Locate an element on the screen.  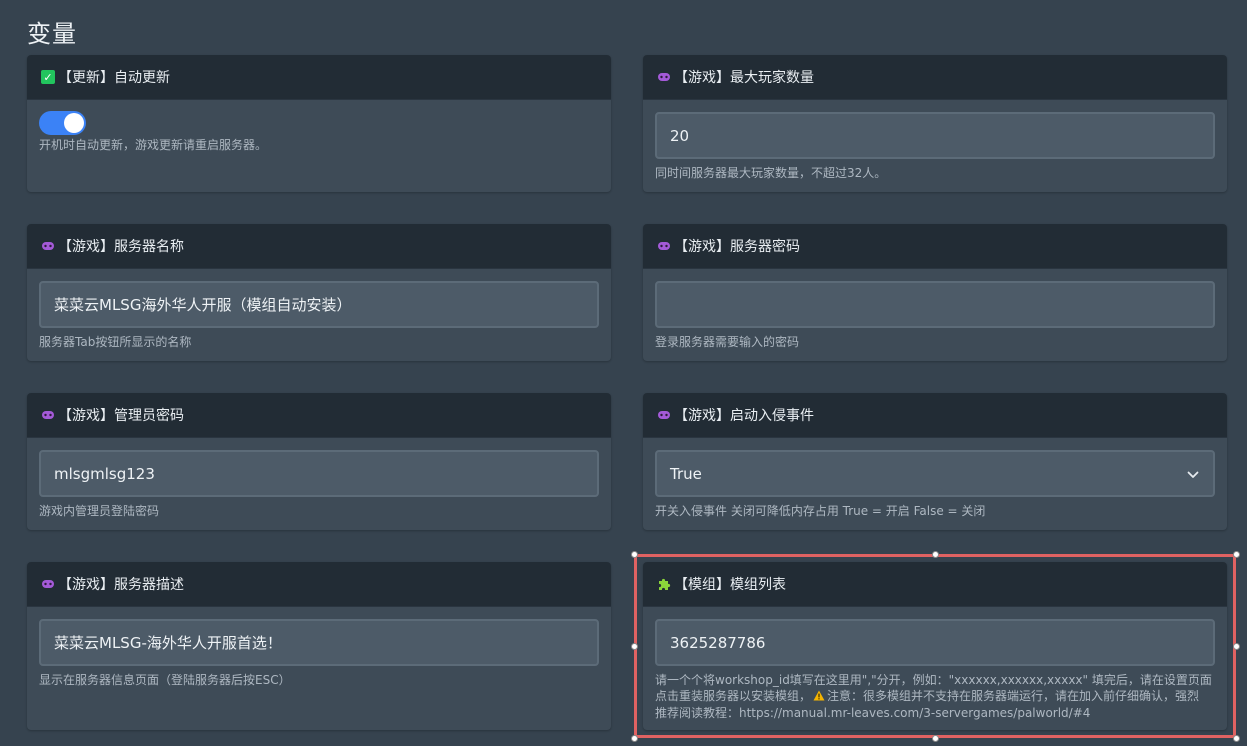
admin-password-title: 【游戏】管理员密码 is located at coordinates (121, 416).